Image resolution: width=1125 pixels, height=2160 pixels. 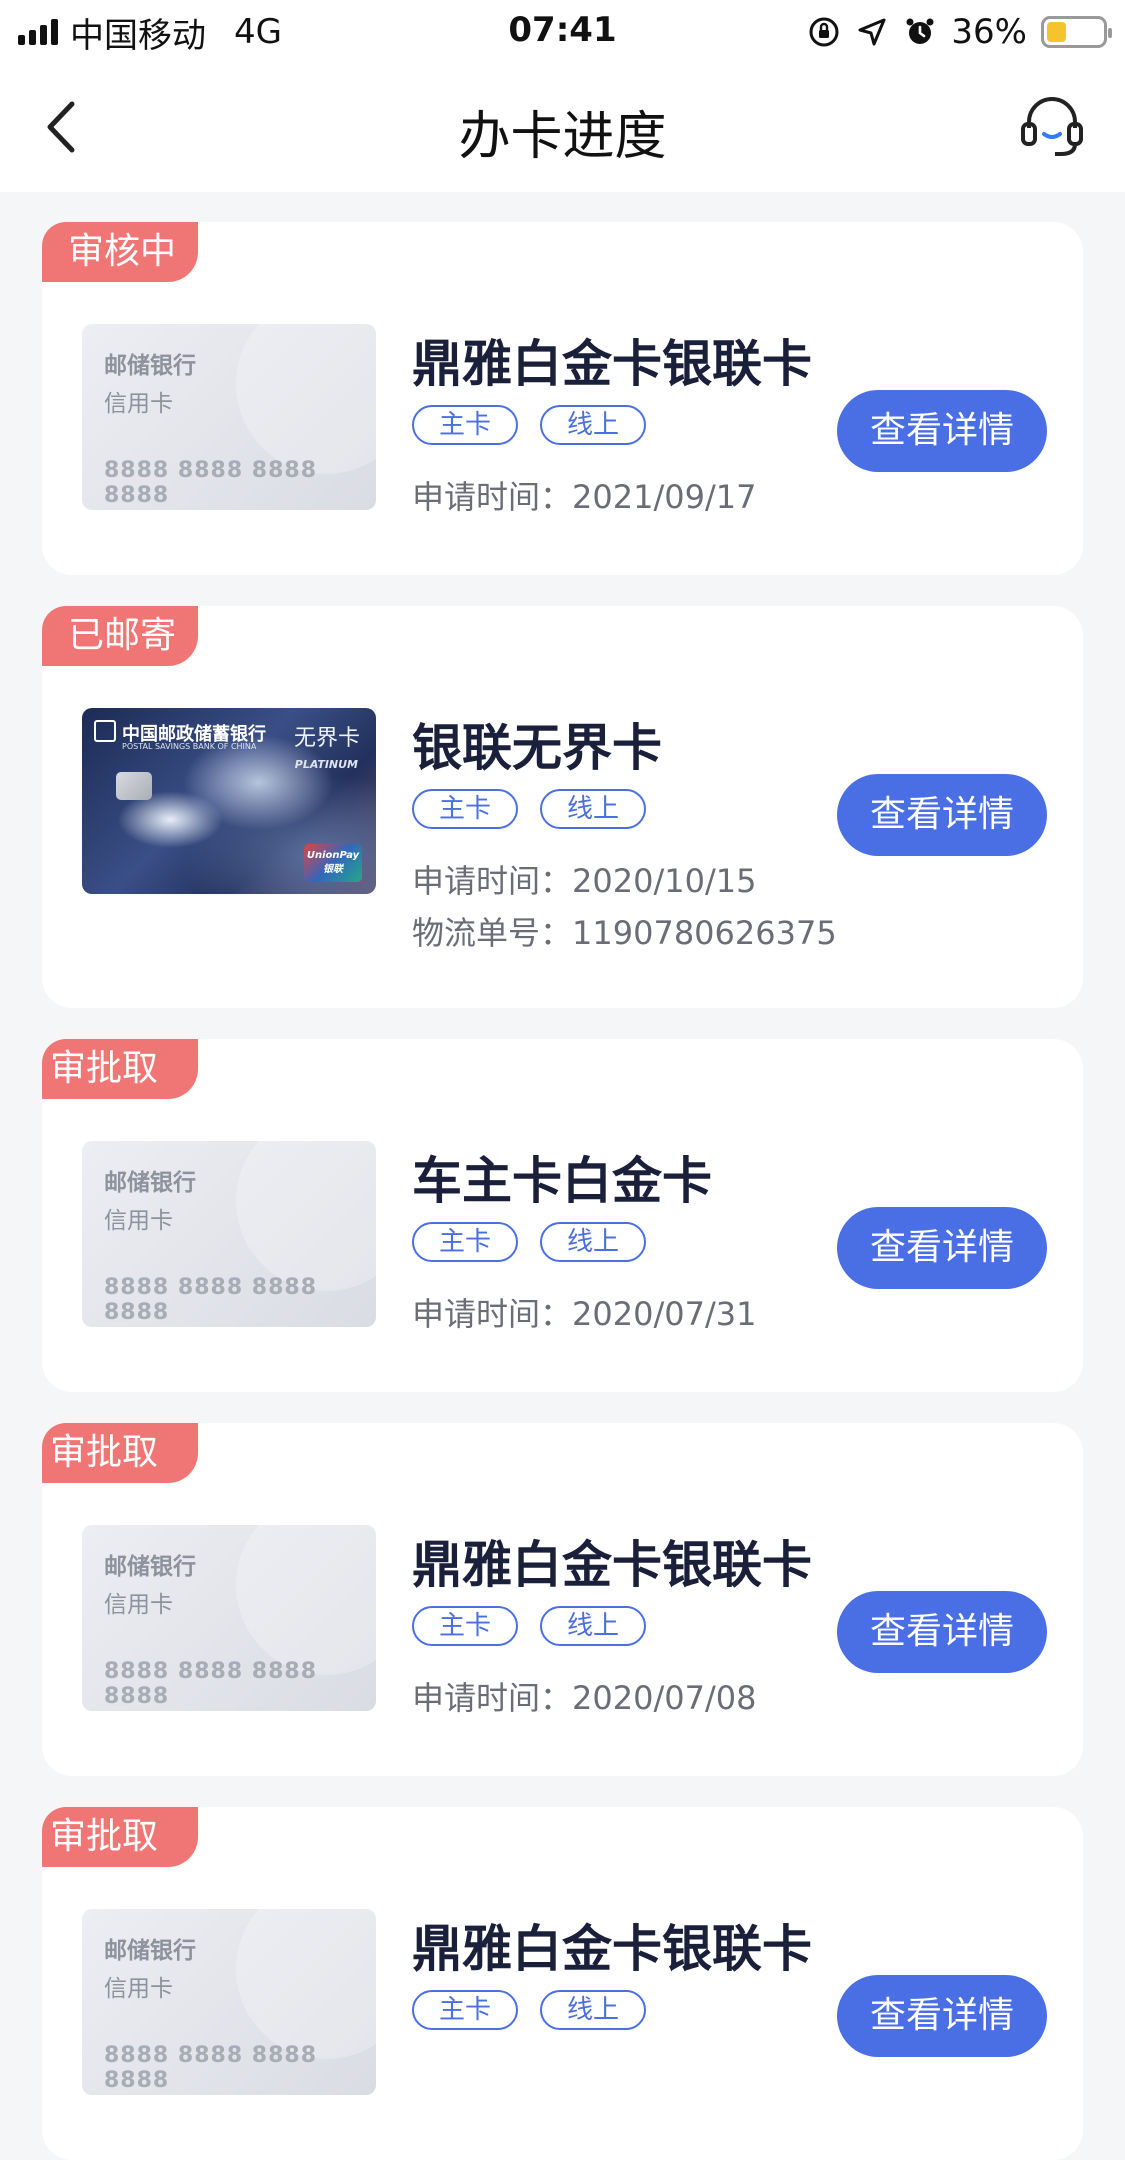 I want to click on tracking-number-value: 1190780626375, so click(x=704, y=933).